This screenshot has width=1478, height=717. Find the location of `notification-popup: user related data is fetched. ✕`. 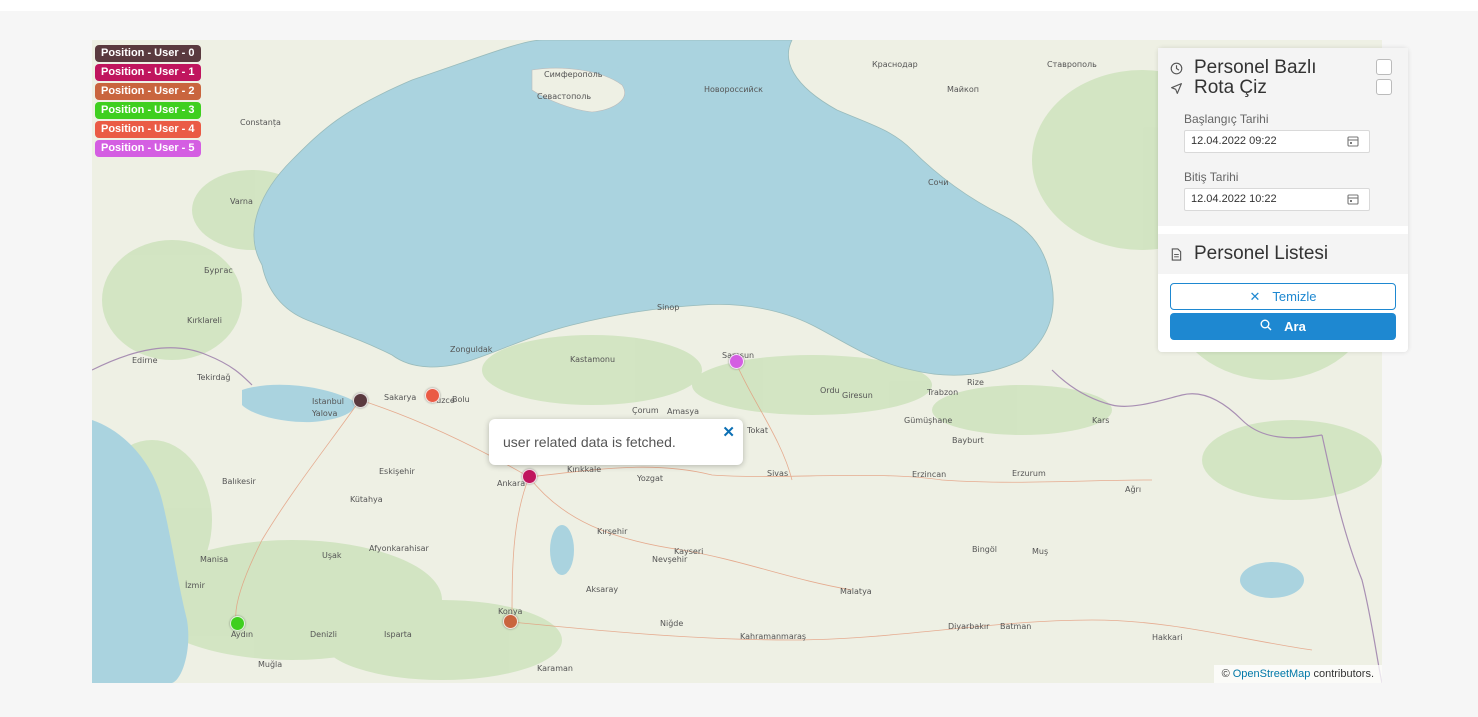

notification-popup: user related data is fetched. ✕ is located at coordinates (616, 442).